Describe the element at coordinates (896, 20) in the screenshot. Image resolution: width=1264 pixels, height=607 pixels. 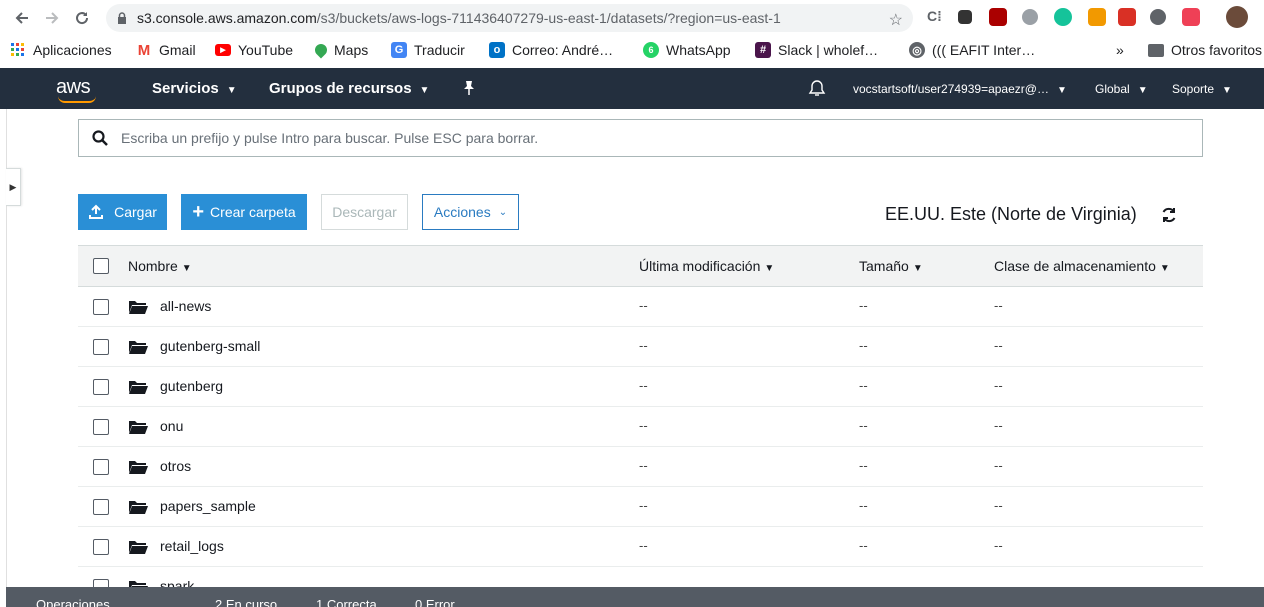
I see `bookmark-star-icon: ☆` at that location.